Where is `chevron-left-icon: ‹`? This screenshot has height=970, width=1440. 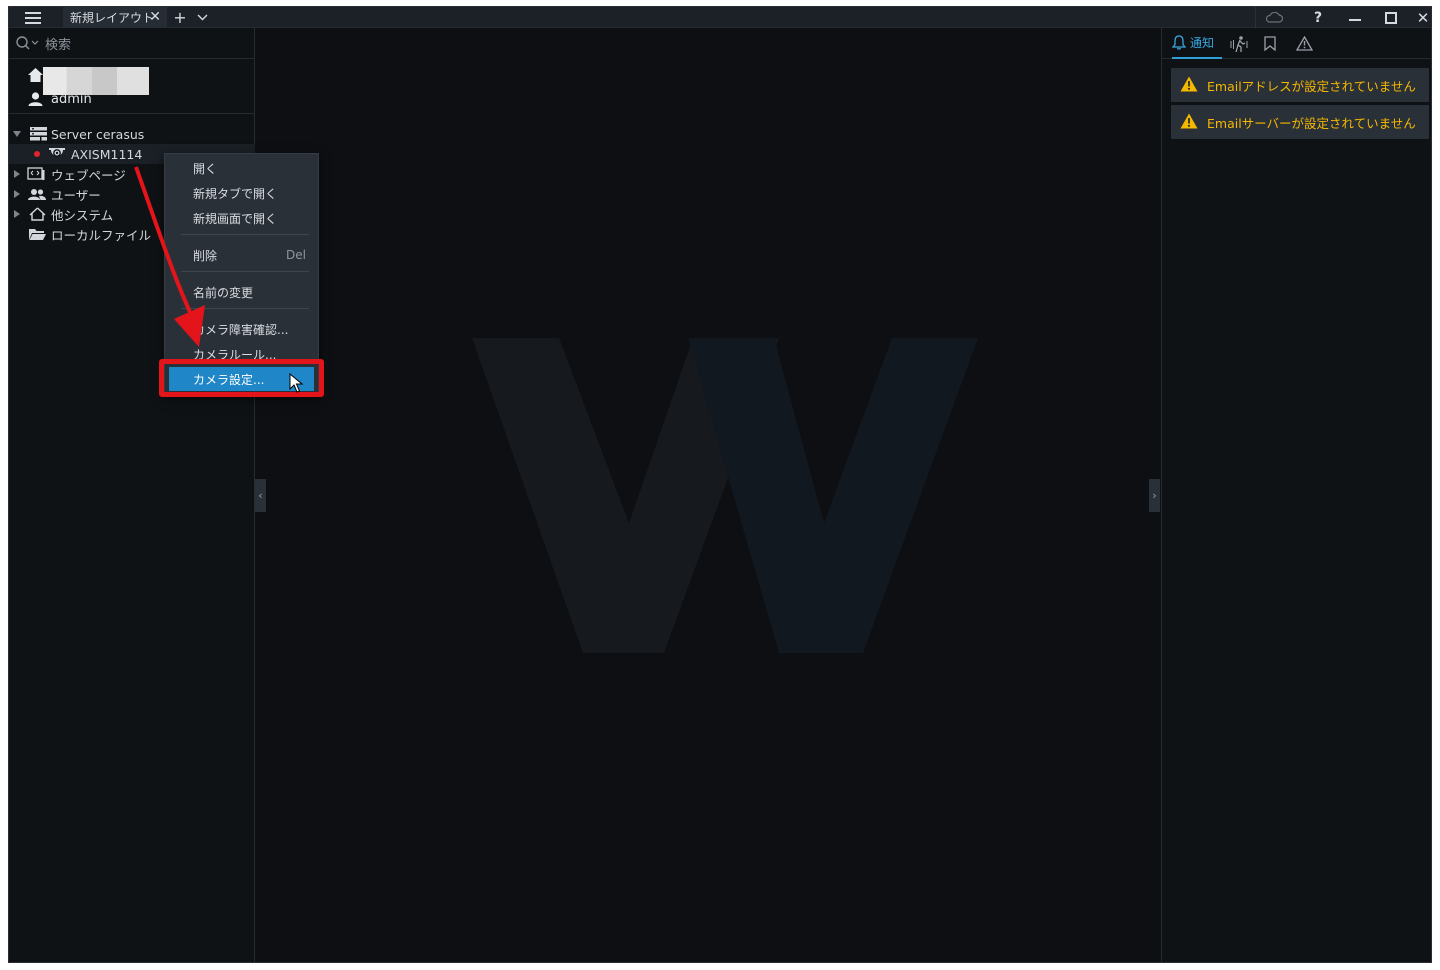
chevron-left-icon: ‹ is located at coordinates (260, 495).